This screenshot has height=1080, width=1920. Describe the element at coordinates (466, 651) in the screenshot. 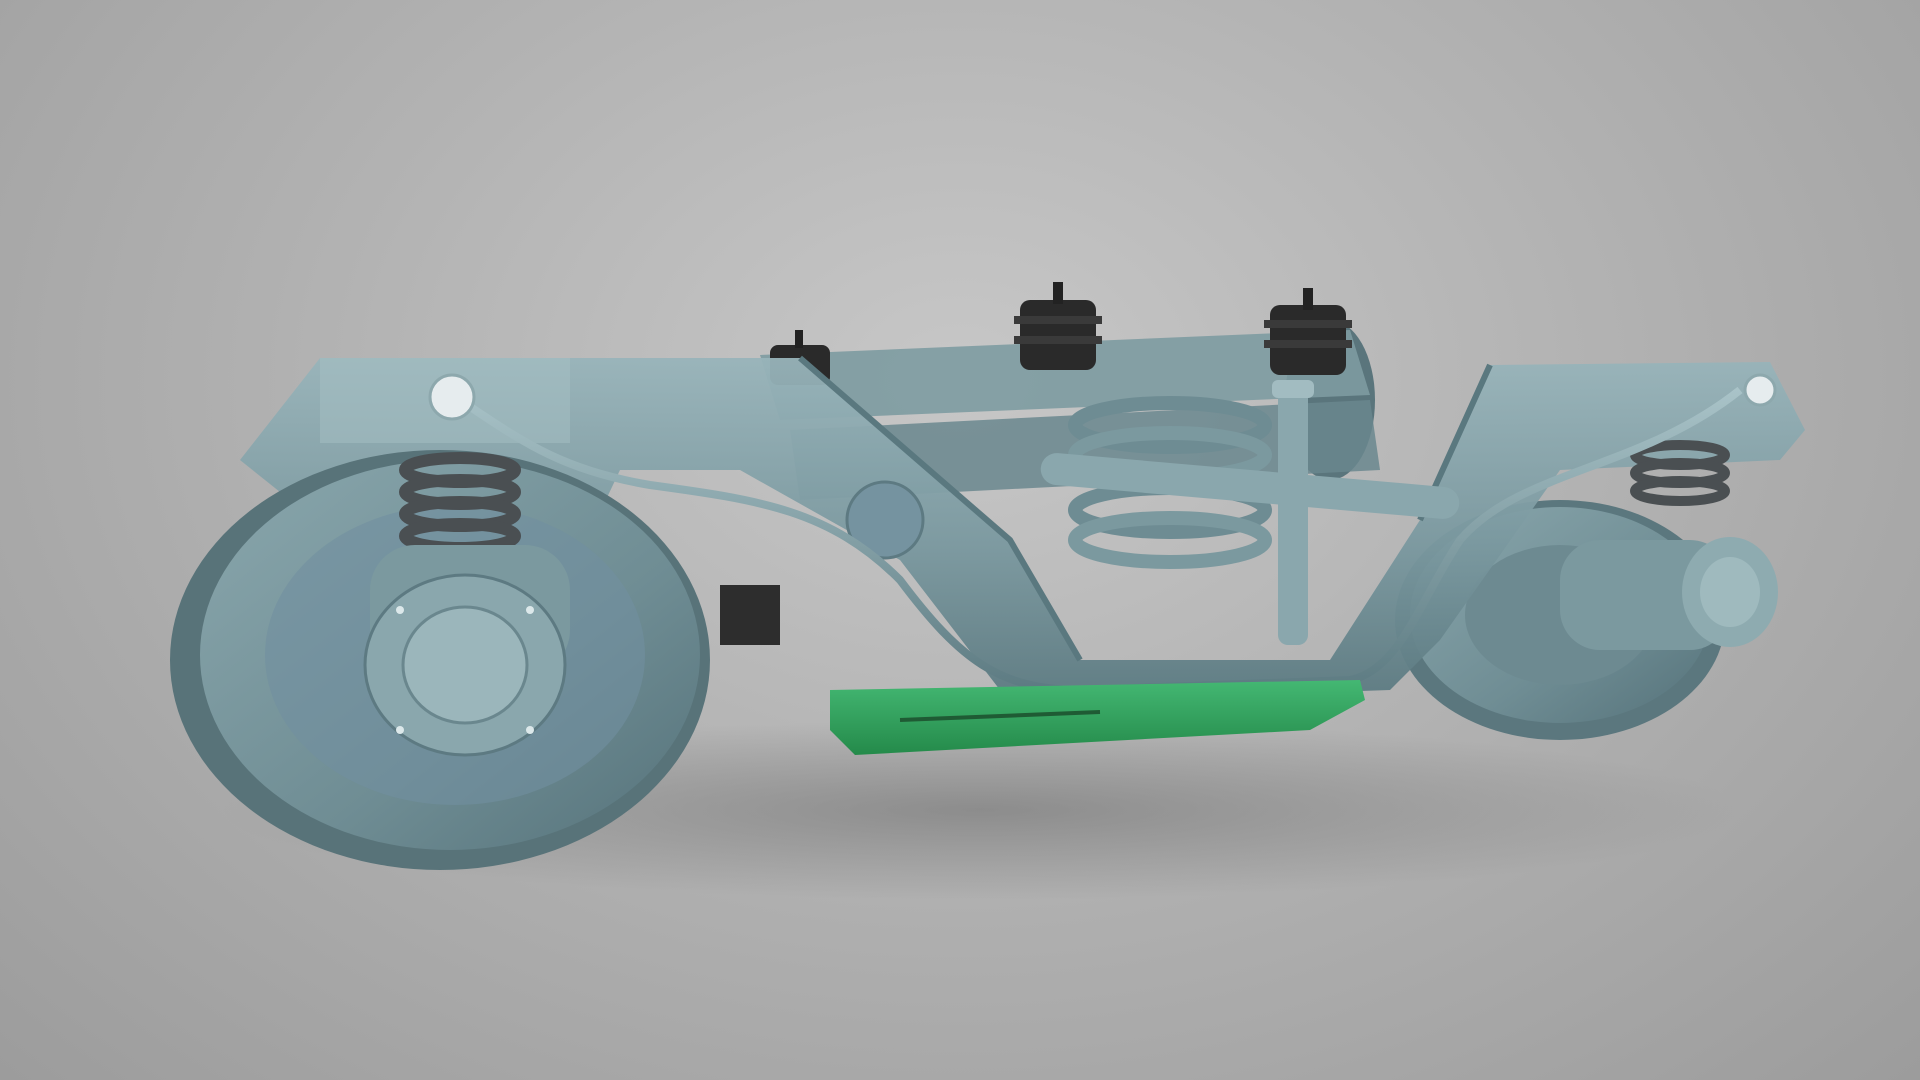

I see `front-axle-box` at that location.